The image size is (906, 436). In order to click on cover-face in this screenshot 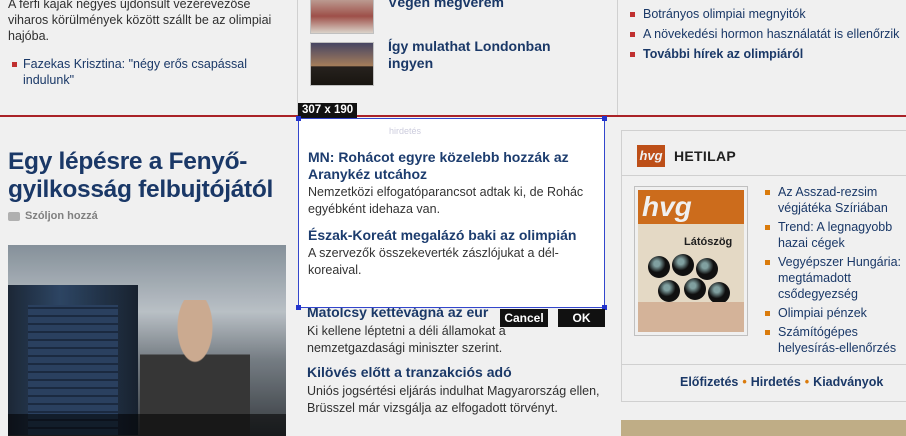, I will do `click(691, 317)`.